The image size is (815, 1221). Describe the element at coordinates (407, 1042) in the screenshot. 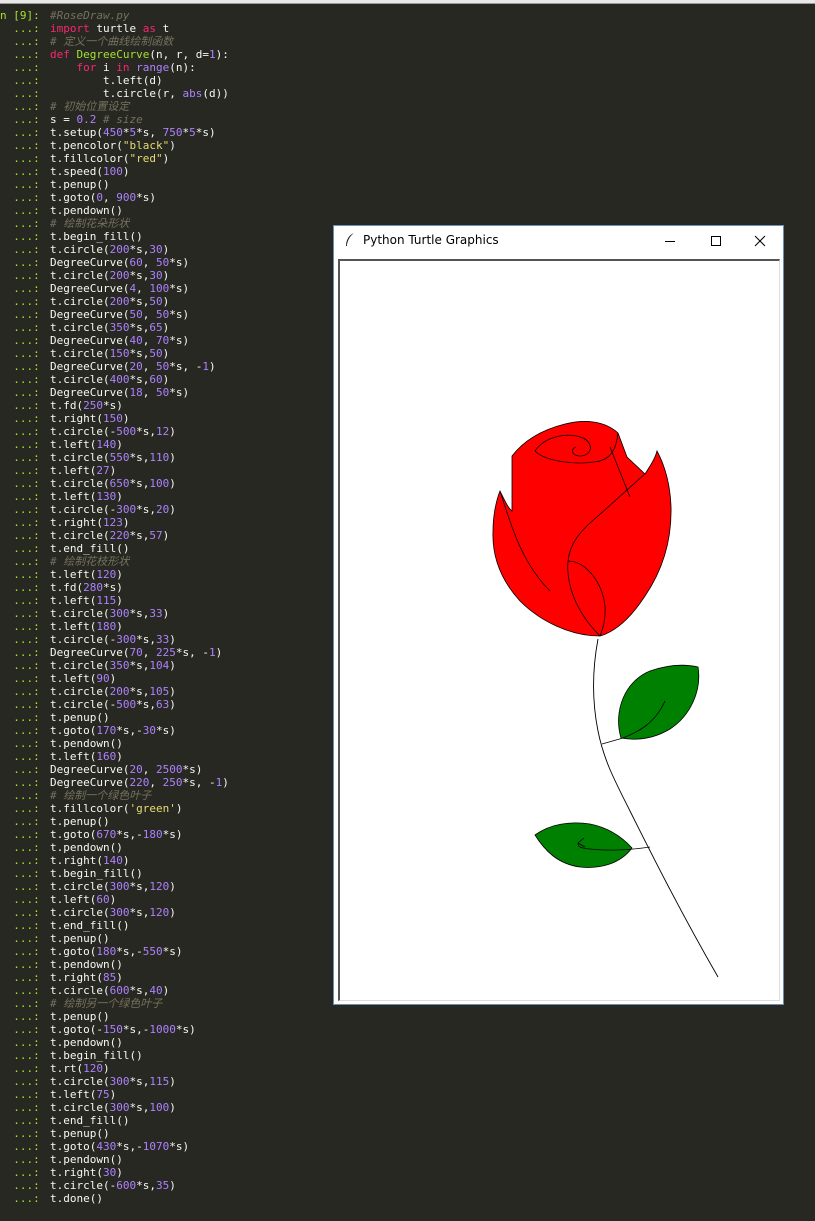

I see `console-line: ...: t.pendown()` at that location.